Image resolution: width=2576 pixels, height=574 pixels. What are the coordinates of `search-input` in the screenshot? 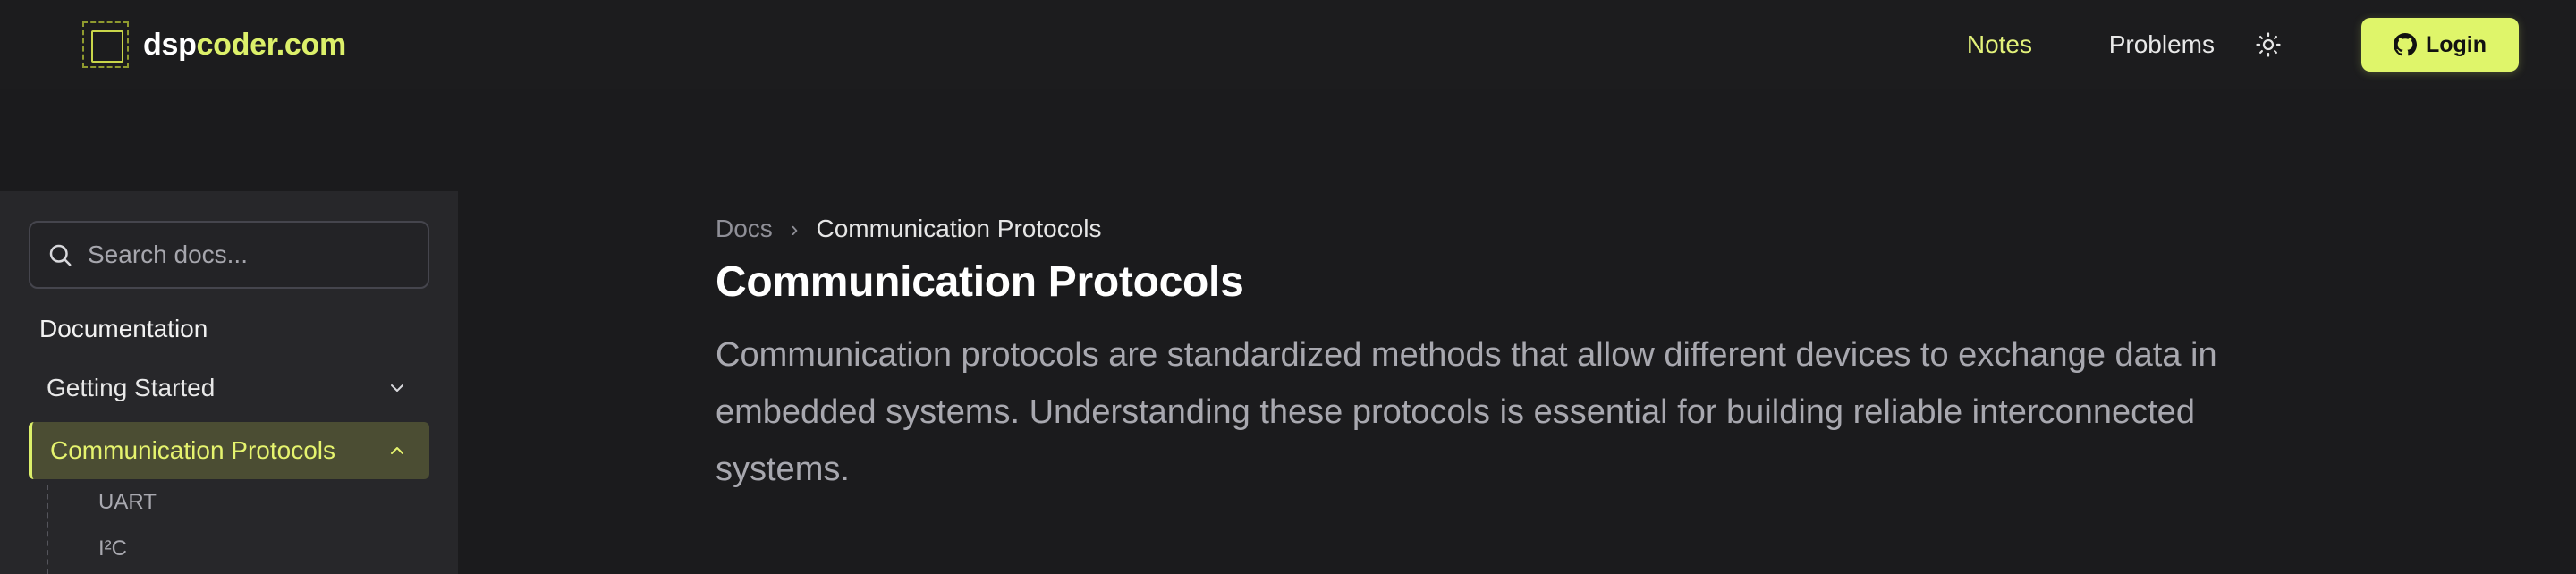 It's located at (249, 255).